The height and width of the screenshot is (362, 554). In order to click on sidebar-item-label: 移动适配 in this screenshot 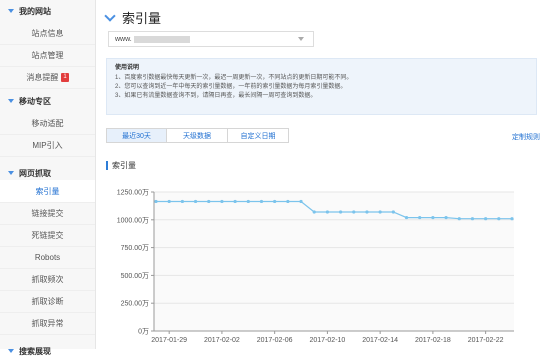, I will do `click(47, 123)`.